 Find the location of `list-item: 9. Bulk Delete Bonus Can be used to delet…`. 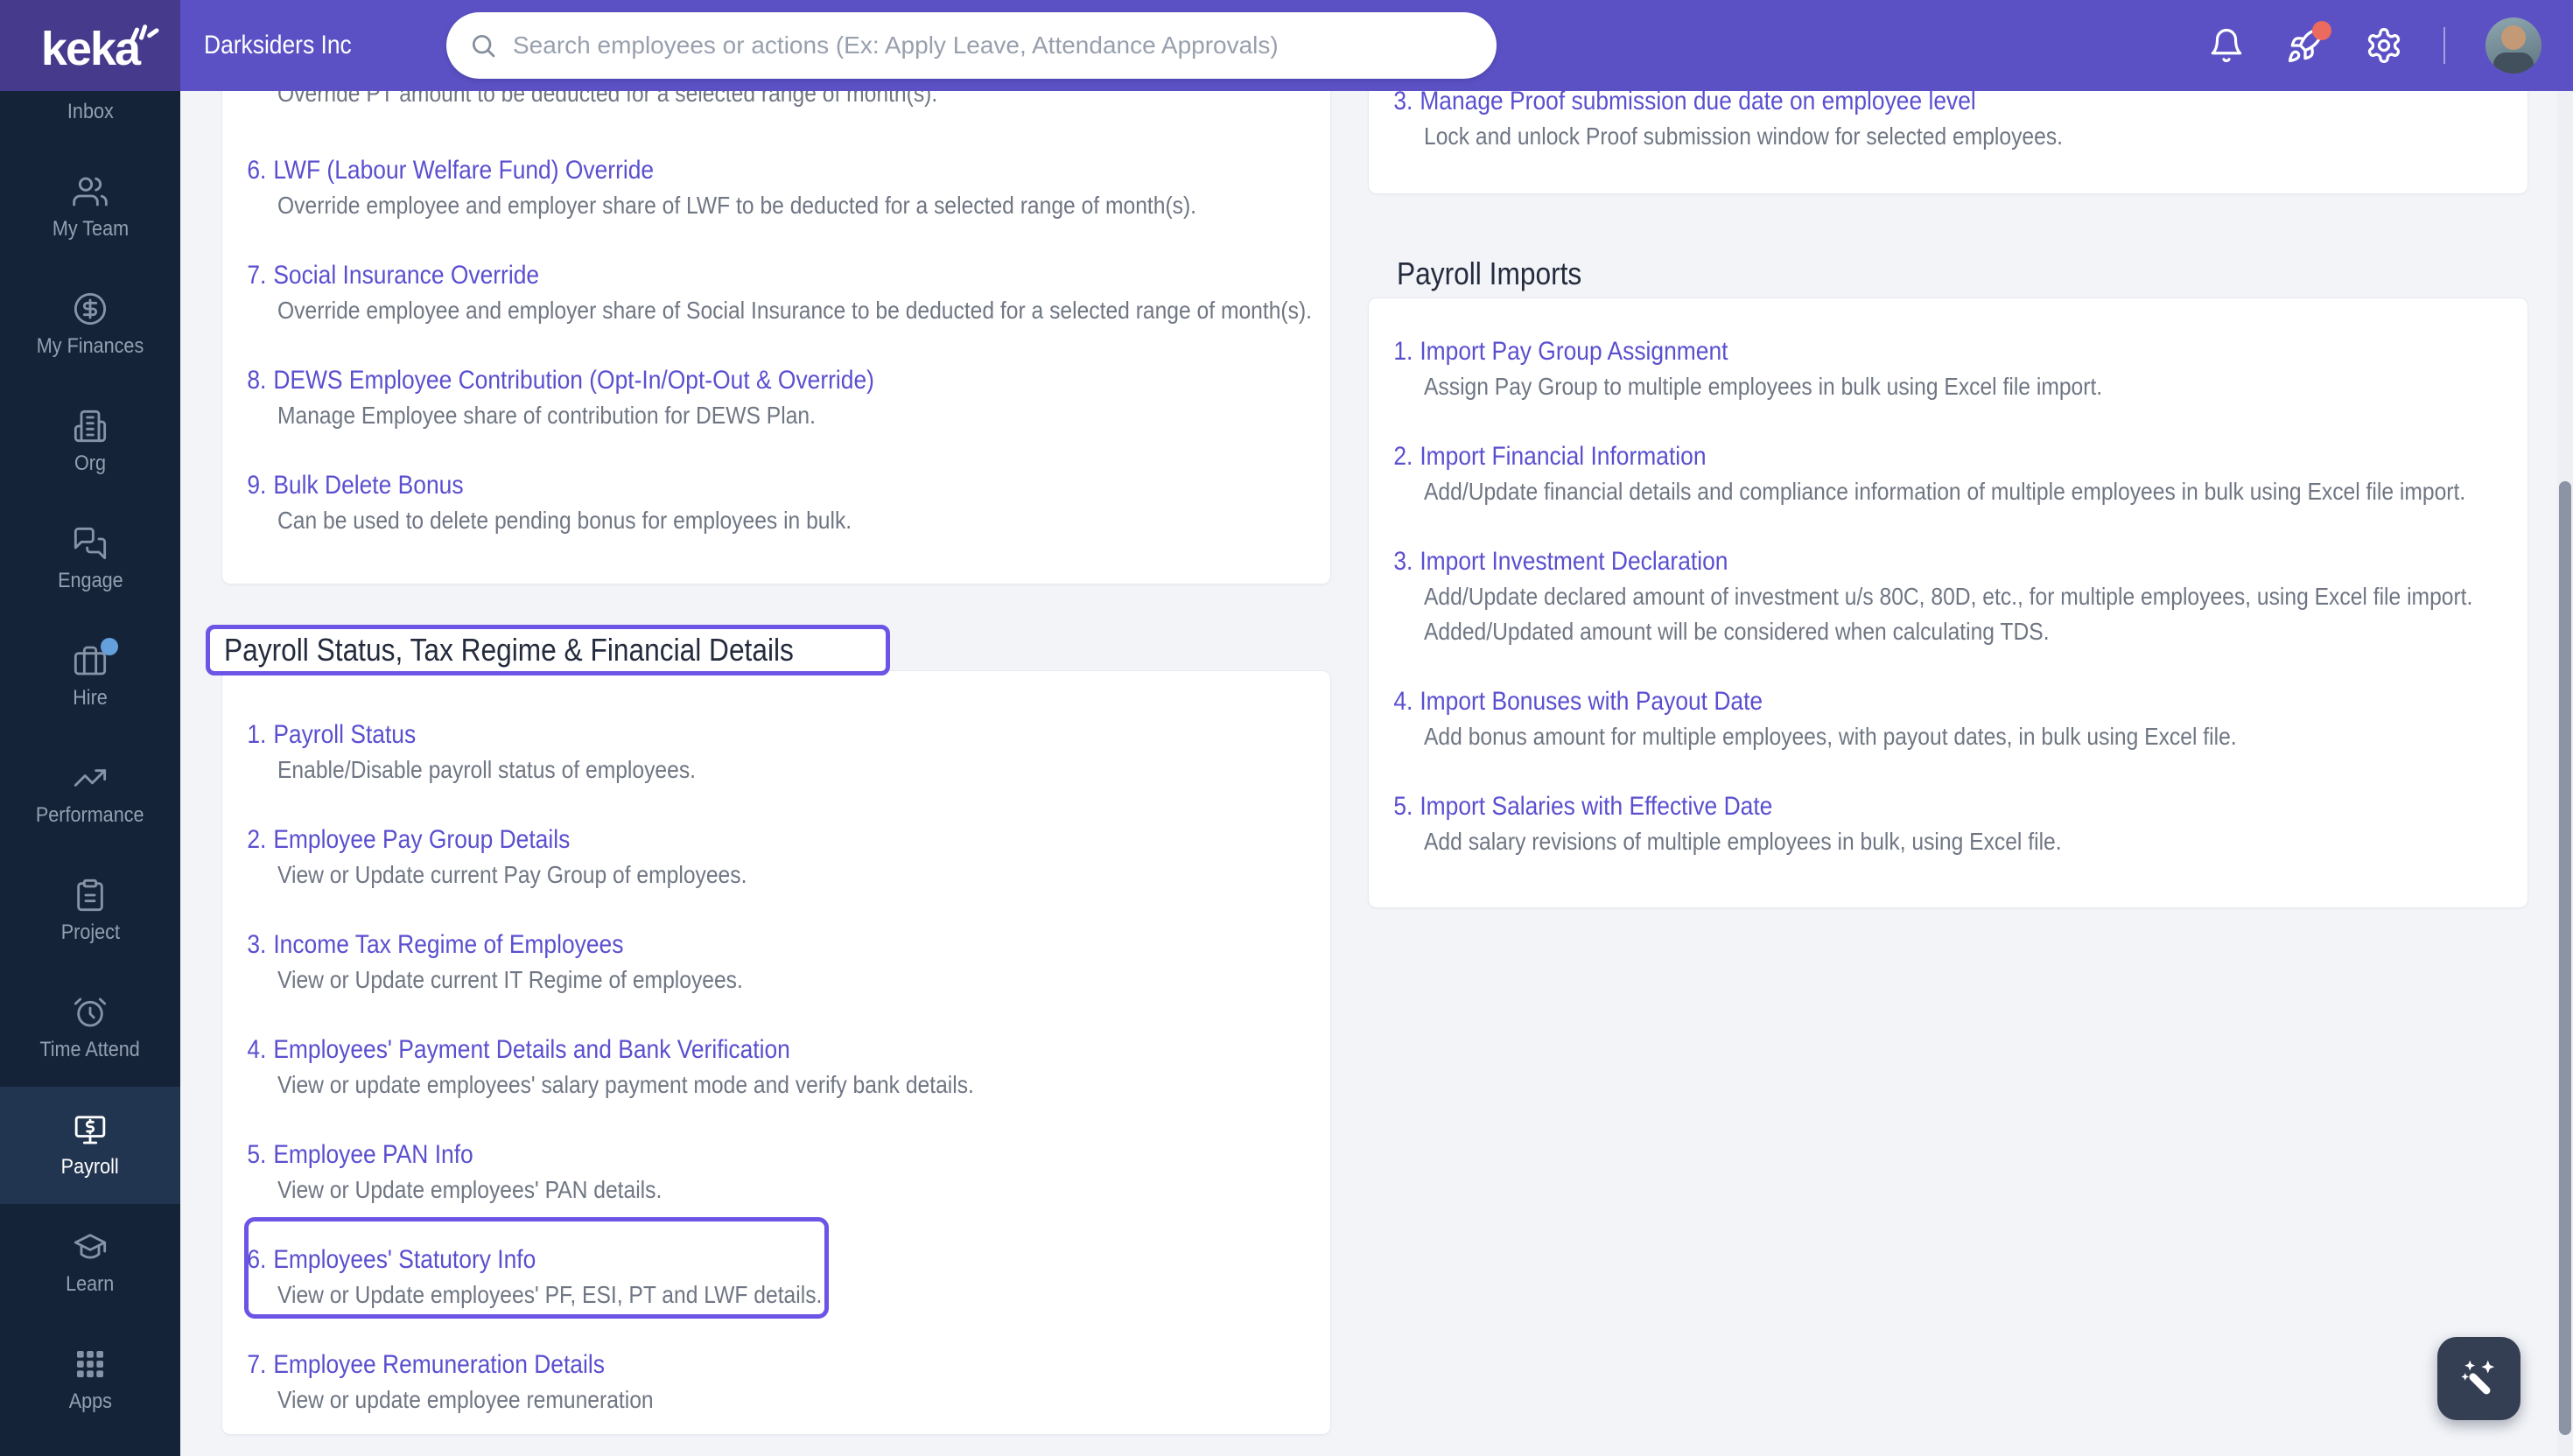

list-item: 9. Bulk Delete Bonus Can be used to delet… is located at coordinates (761, 503).